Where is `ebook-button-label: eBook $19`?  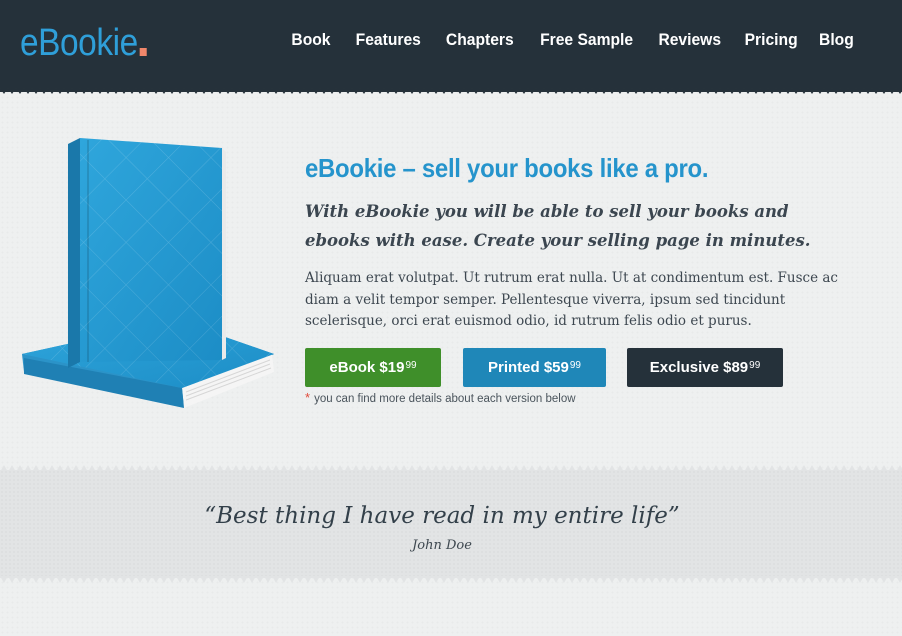 ebook-button-label: eBook $19 is located at coordinates (367, 367).